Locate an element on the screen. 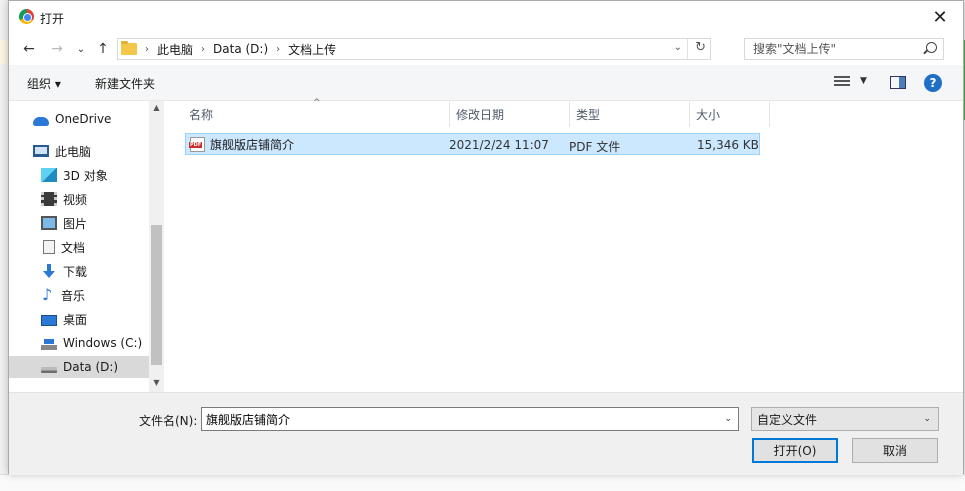  column-header-label: 名称 is located at coordinates (201, 114).